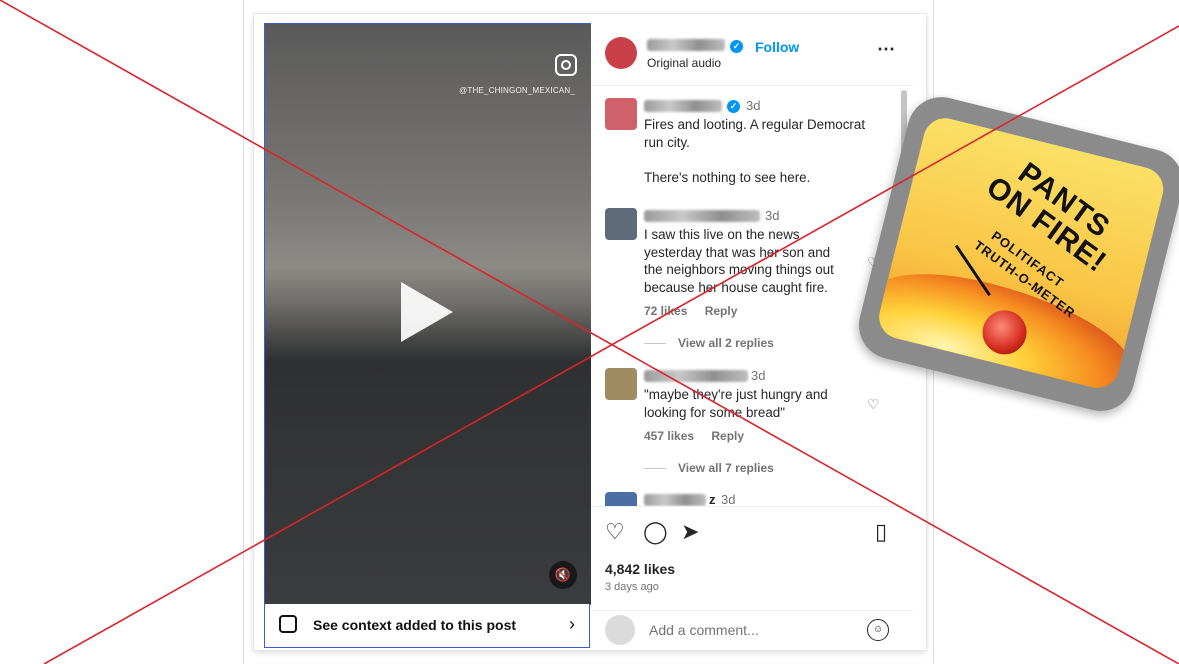 This screenshot has width=1179, height=664. Describe the element at coordinates (615, 532) in the screenshot. I see `heart-icon: ♡` at that location.